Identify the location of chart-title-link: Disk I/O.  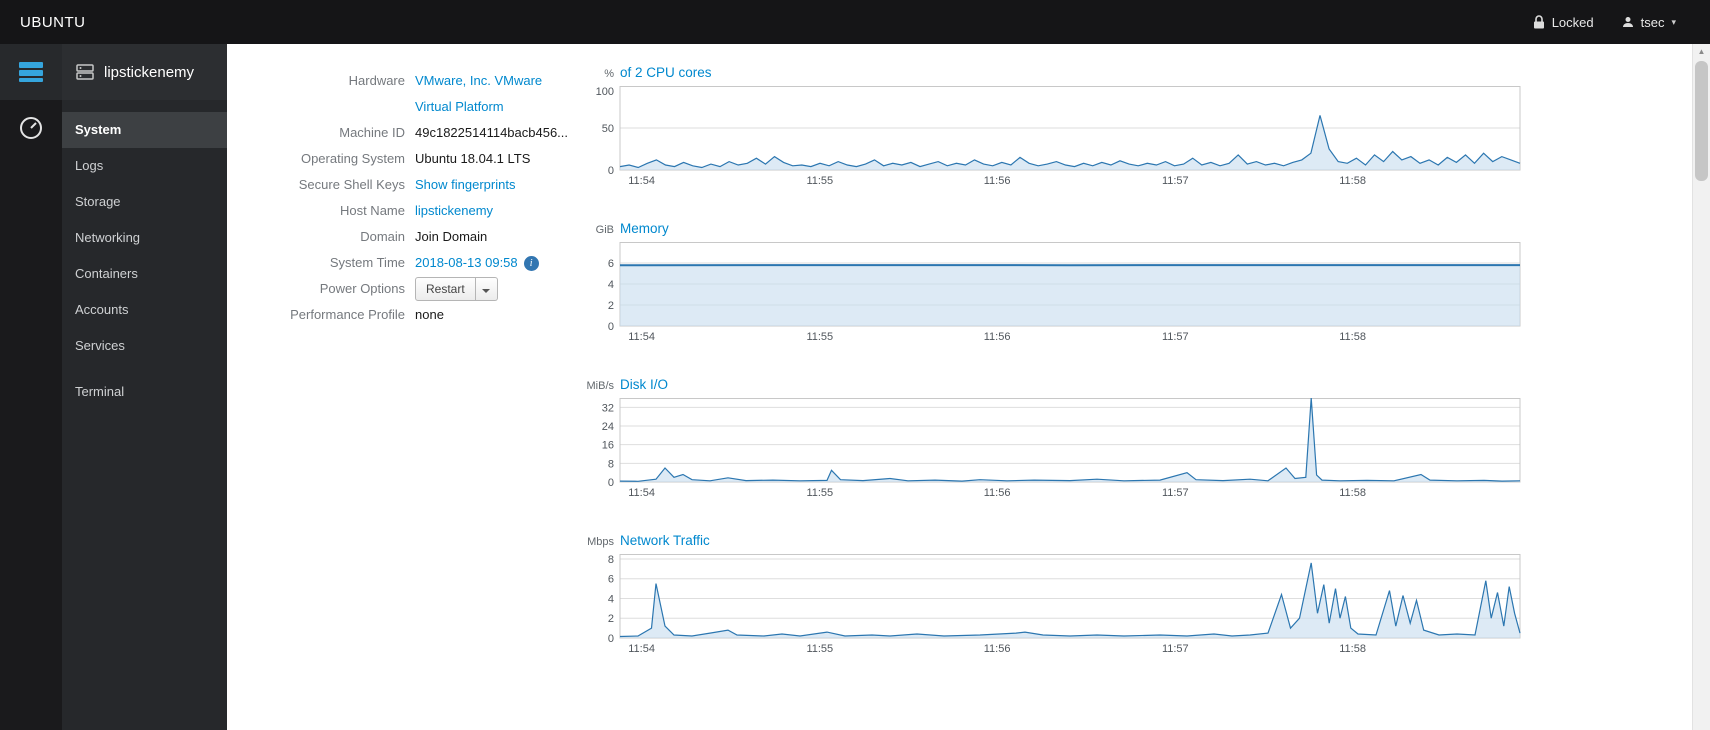
(644, 384).